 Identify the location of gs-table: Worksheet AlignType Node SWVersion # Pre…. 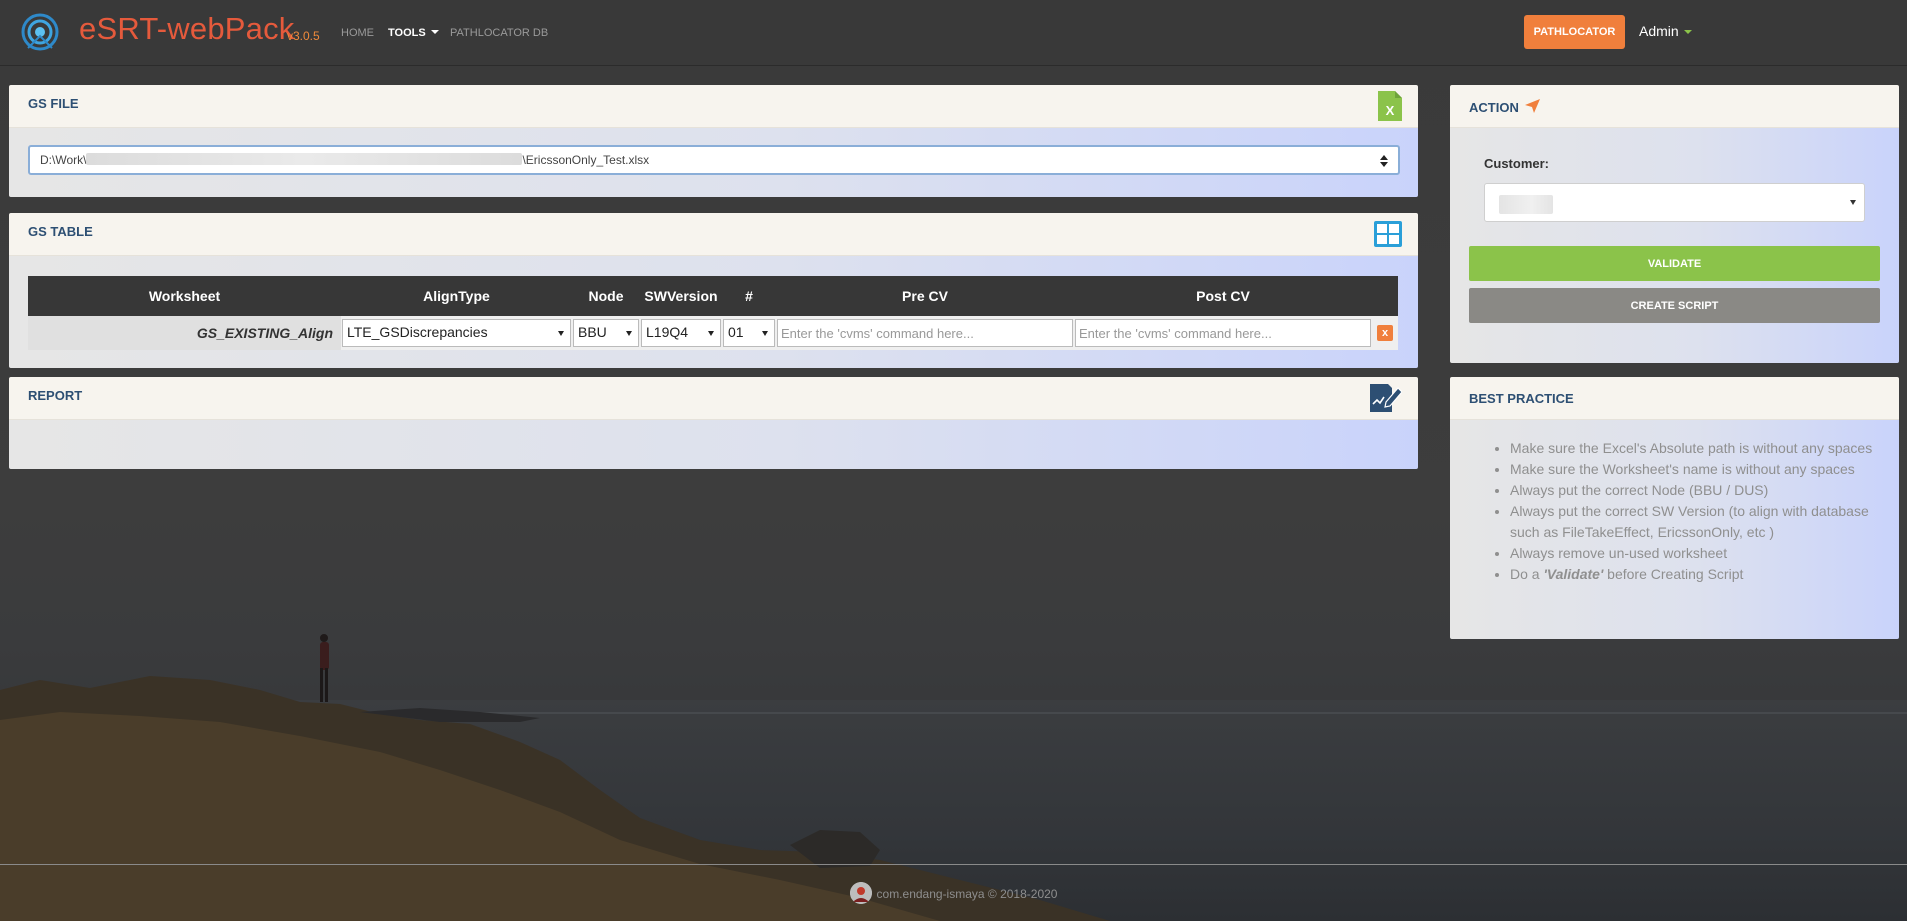
(713, 313).